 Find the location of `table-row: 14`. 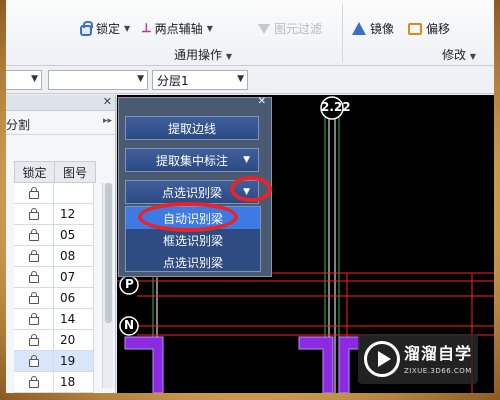

table-row: 14 is located at coordinates (54, 319).